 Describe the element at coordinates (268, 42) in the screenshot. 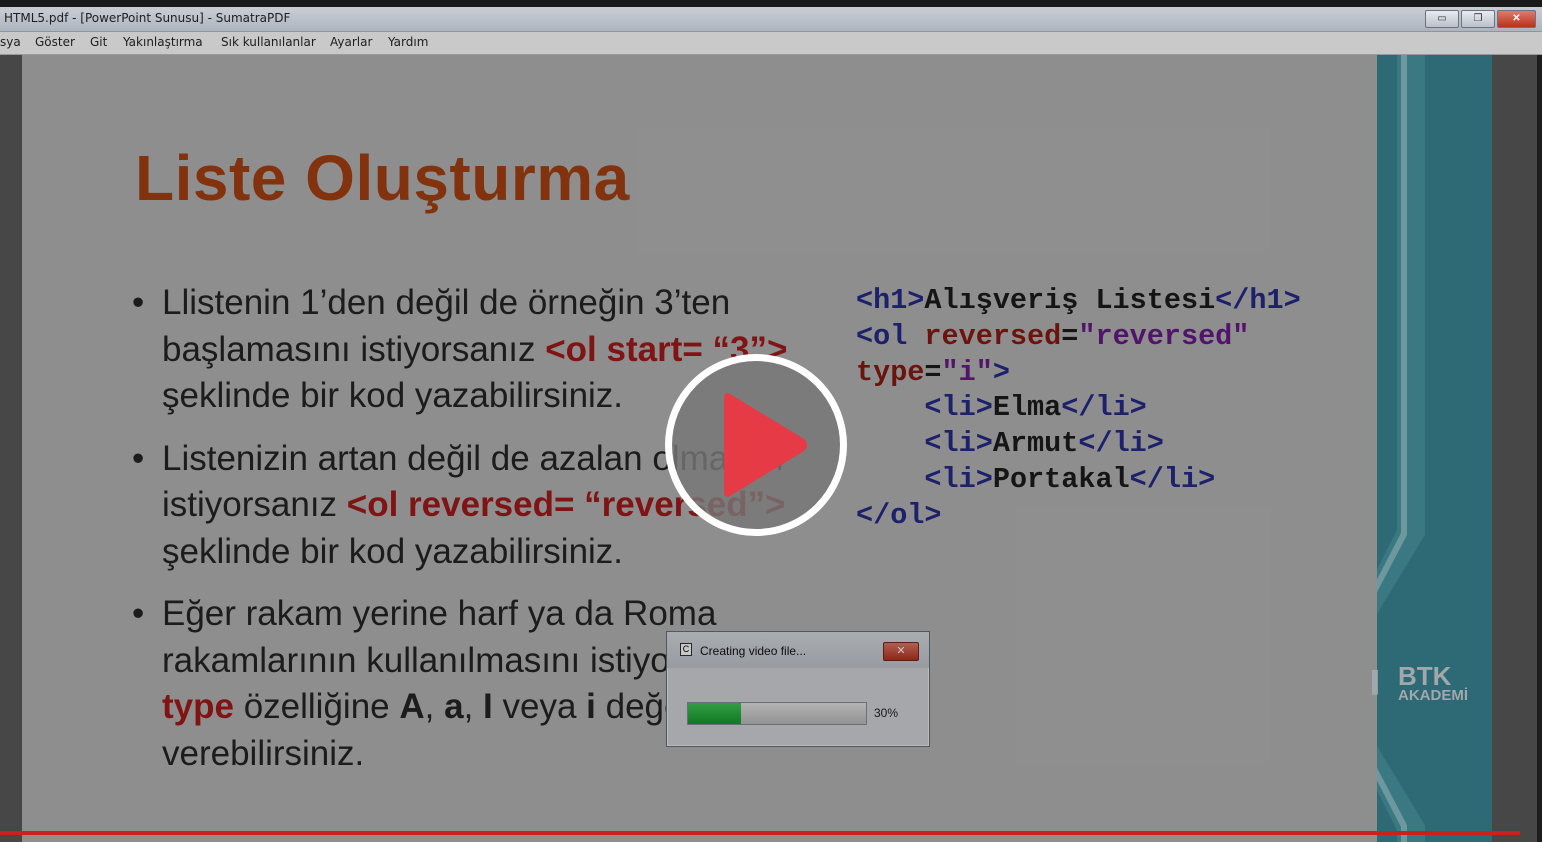

I see `menu-favorites: Sık kullanılanlar` at that location.